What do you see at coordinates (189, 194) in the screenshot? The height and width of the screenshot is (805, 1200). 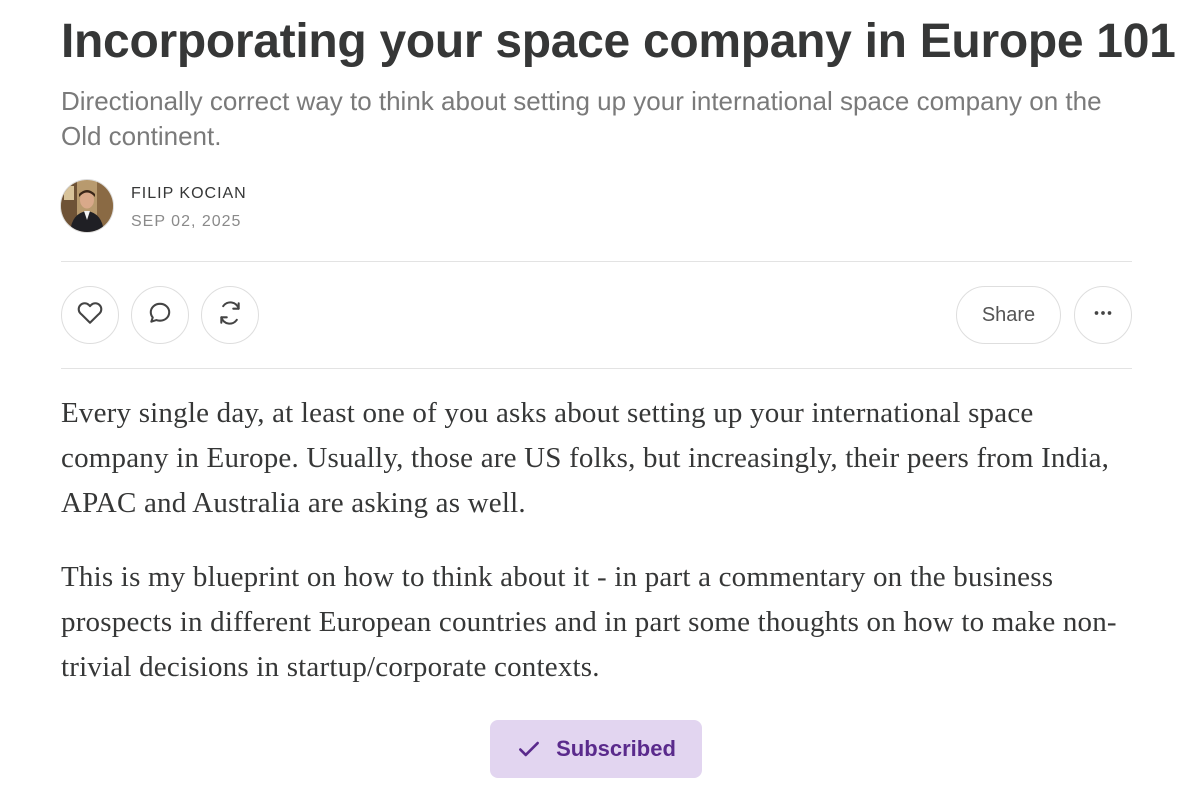 I see `author-name: FILIP KOCIAN` at bounding box center [189, 194].